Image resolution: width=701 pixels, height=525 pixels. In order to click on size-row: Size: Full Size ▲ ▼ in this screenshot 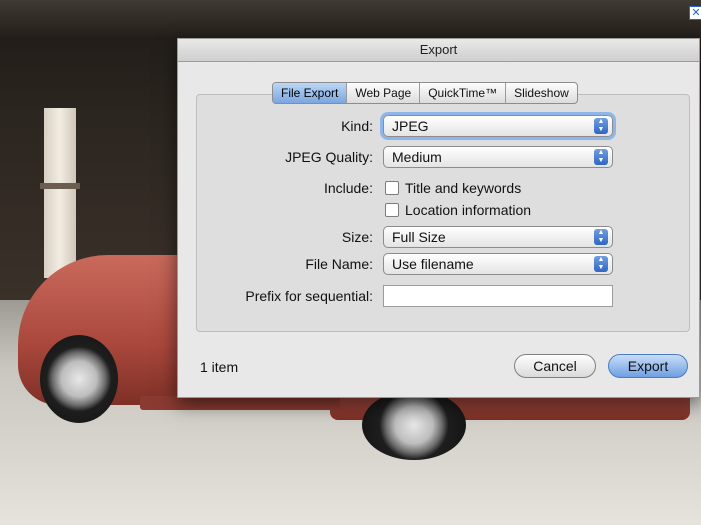, I will do `click(439, 238)`.